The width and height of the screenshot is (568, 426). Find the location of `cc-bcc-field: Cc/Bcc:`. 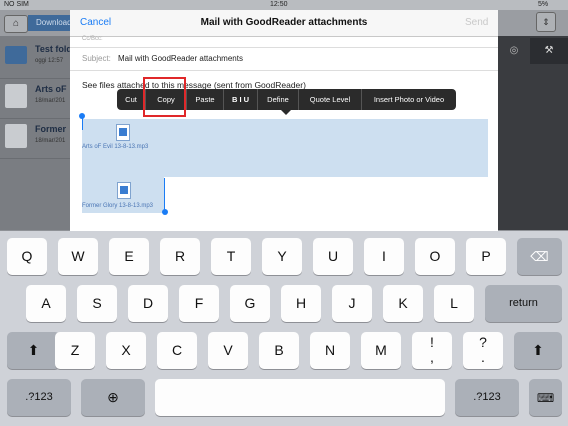

cc-bcc-field: Cc/Bcc: is located at coordinates (284, 42).